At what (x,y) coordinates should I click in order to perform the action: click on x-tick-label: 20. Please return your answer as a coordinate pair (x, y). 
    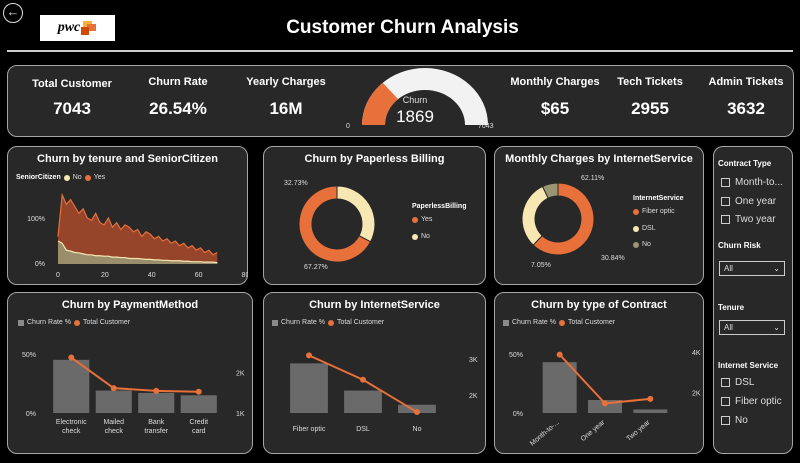
    Looking at the image, I should click on (105, 275).